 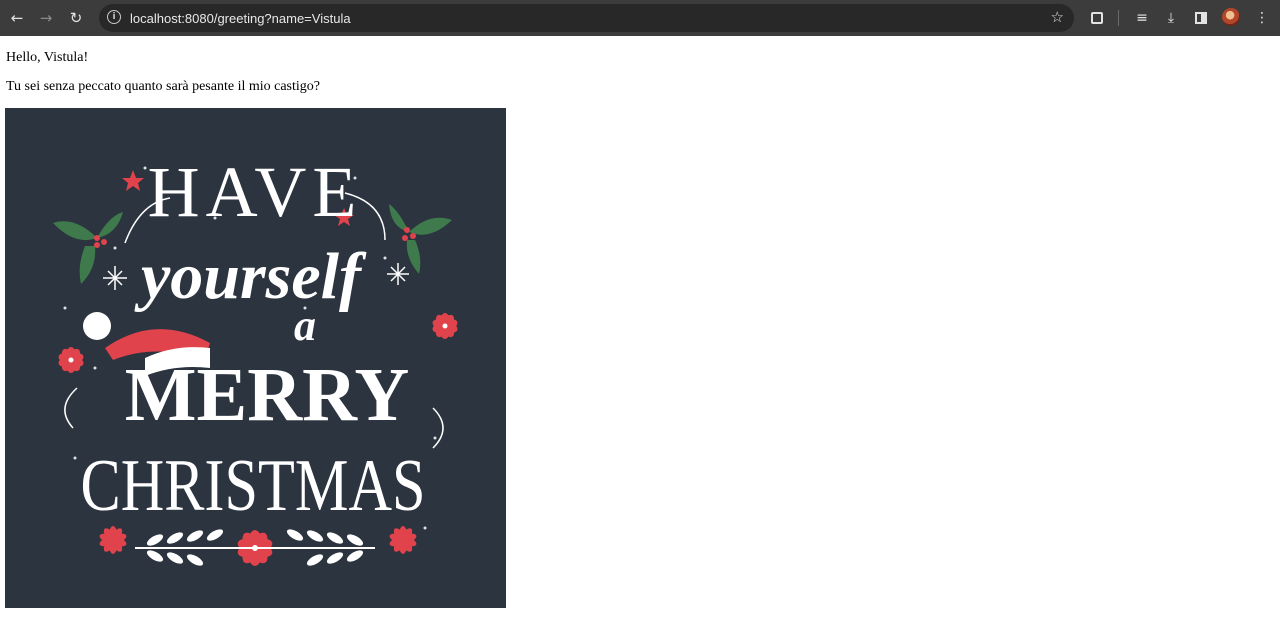 What do you see at coordinates (1201, 18) in the screenshot?
I see `side-panel-icon` at bounding box center [1201, 18].